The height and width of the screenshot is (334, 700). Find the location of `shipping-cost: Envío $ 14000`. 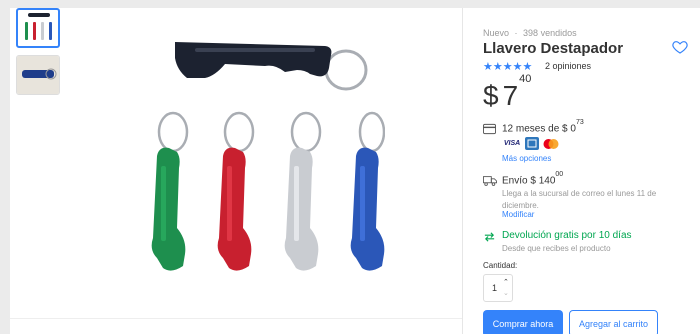

shipping-cost: Envío $ 14000 is located at coordinates (533, 179).